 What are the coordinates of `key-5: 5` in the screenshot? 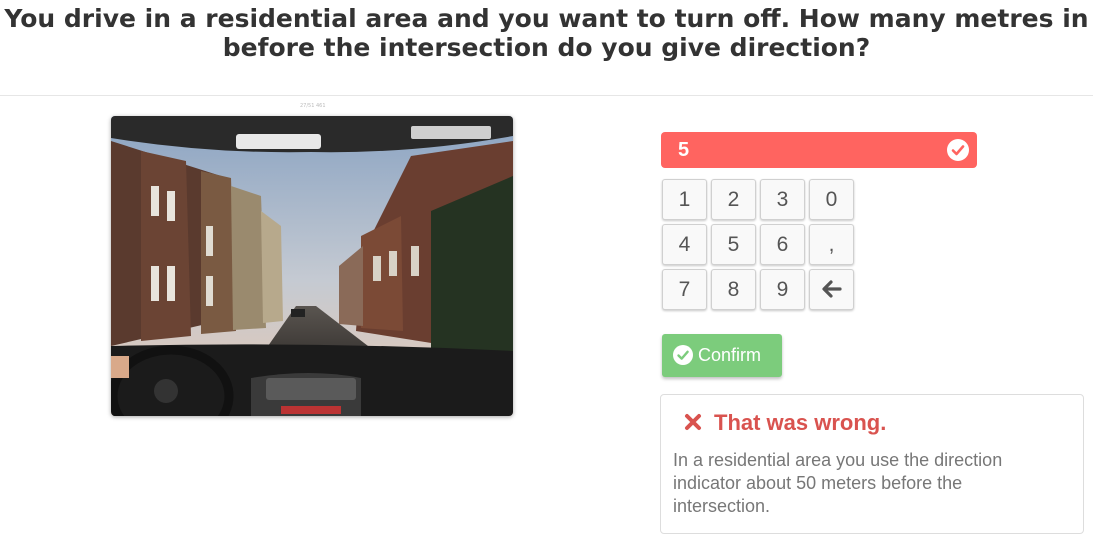 It's located at (733, 244).